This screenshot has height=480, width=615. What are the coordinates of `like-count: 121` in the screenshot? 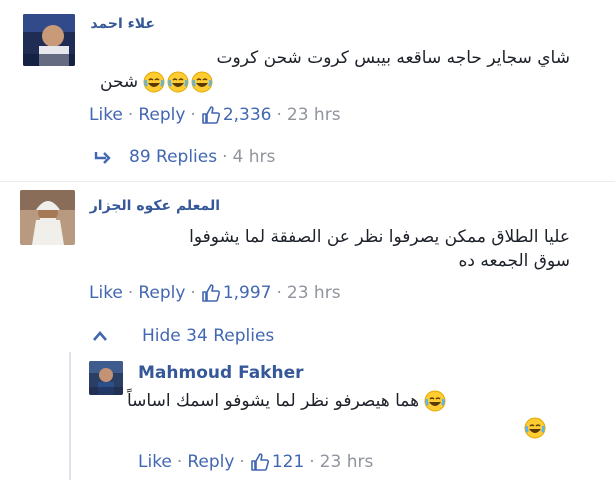 It's located at (288, 462).